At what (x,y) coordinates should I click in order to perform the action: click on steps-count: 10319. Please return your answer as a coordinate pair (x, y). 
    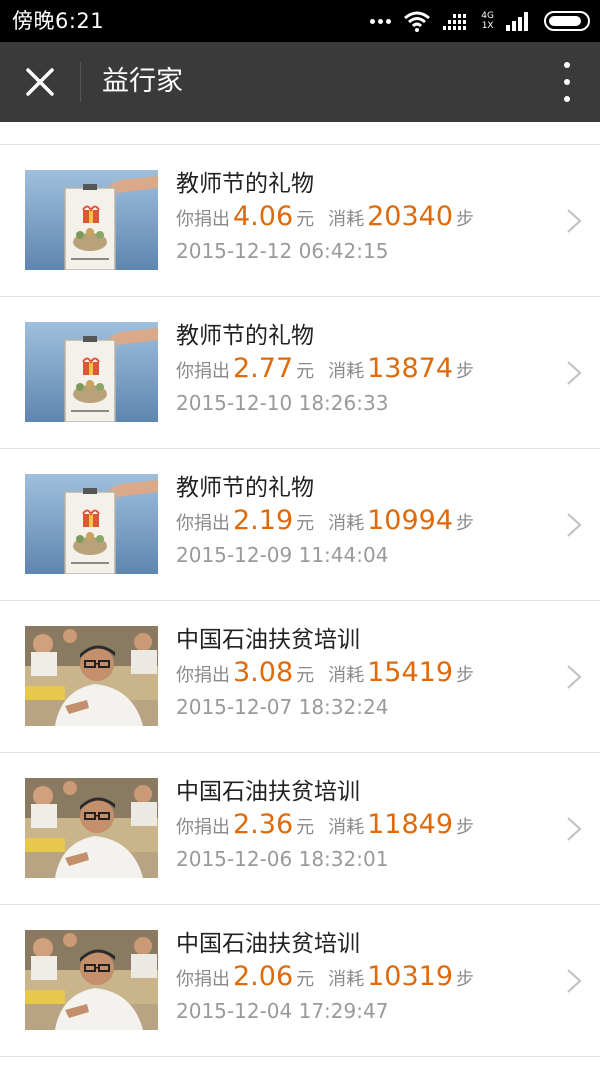
    Looking at the image, I should click on (410, 976).